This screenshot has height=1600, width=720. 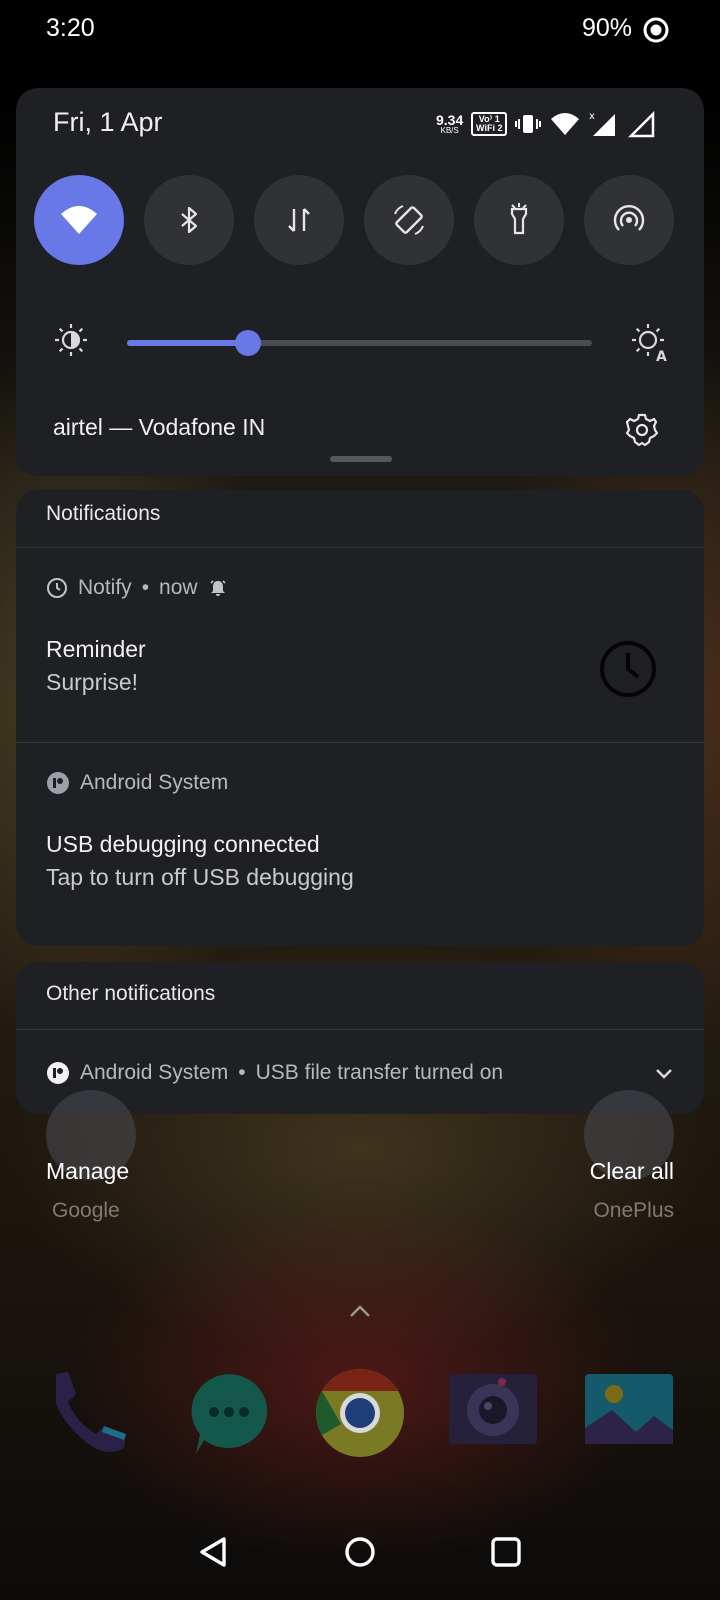 What do you see at coordinates (650, 342) in the screenshot?
I see `auto-brightness-icon: A` at bounding box center [650, 342].